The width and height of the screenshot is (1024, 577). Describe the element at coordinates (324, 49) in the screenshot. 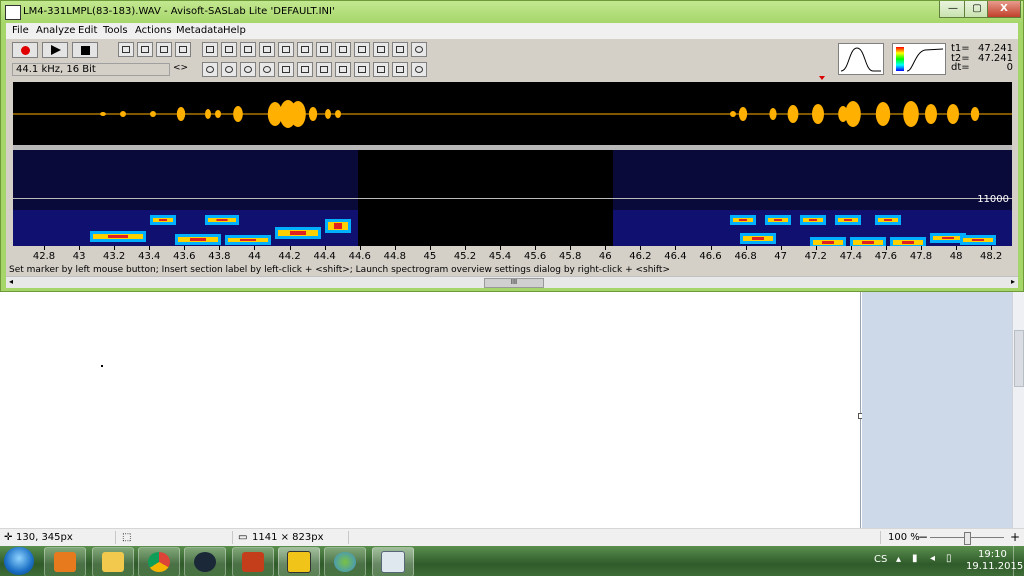

I see `cut-icon` at that location.